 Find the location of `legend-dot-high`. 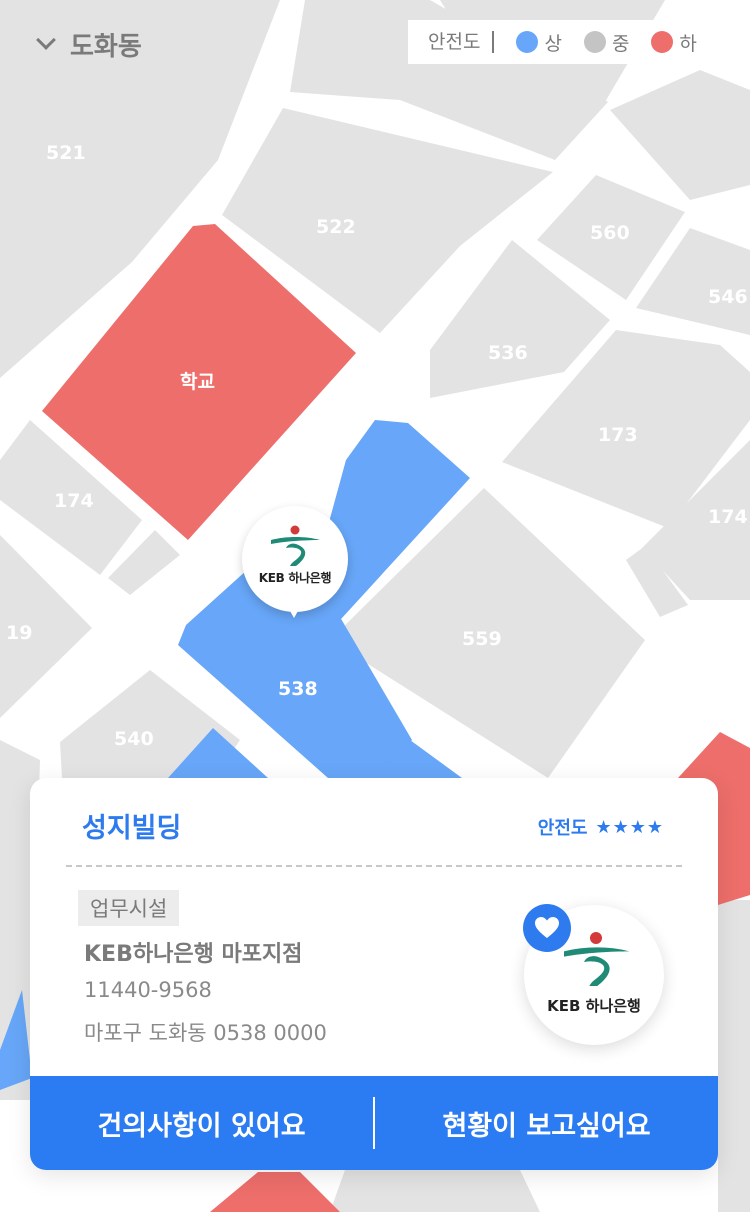

legend-dot-high is located at coordinates (527, 42).